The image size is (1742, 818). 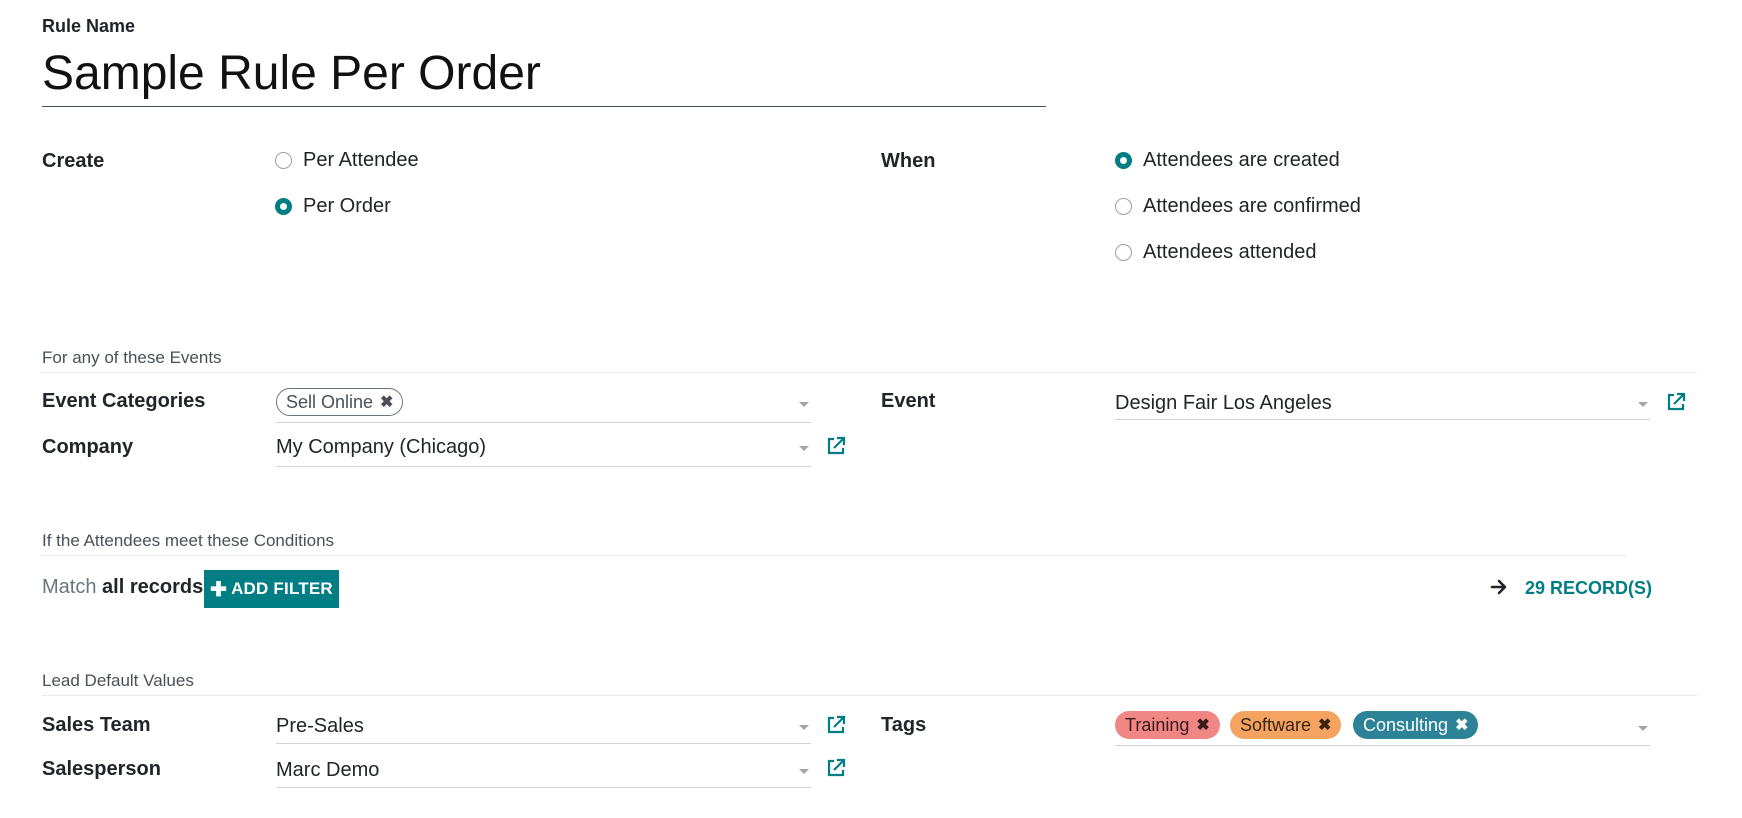 I want to click on tags-label: Tags, so click(x=904, y=725).